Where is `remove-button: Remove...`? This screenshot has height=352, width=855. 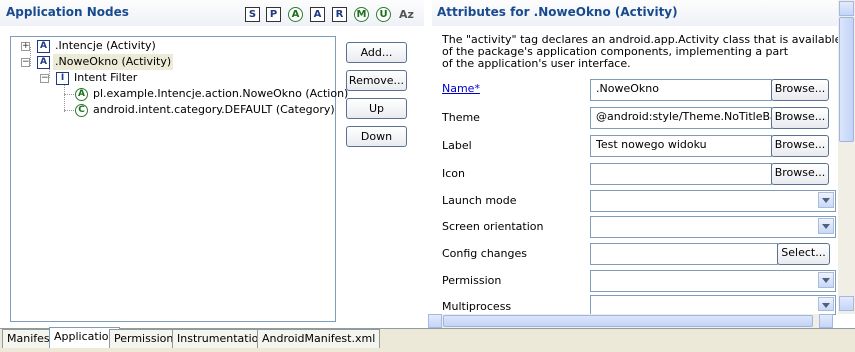 remove-button: Remove... is located at coordinates (376, 80).